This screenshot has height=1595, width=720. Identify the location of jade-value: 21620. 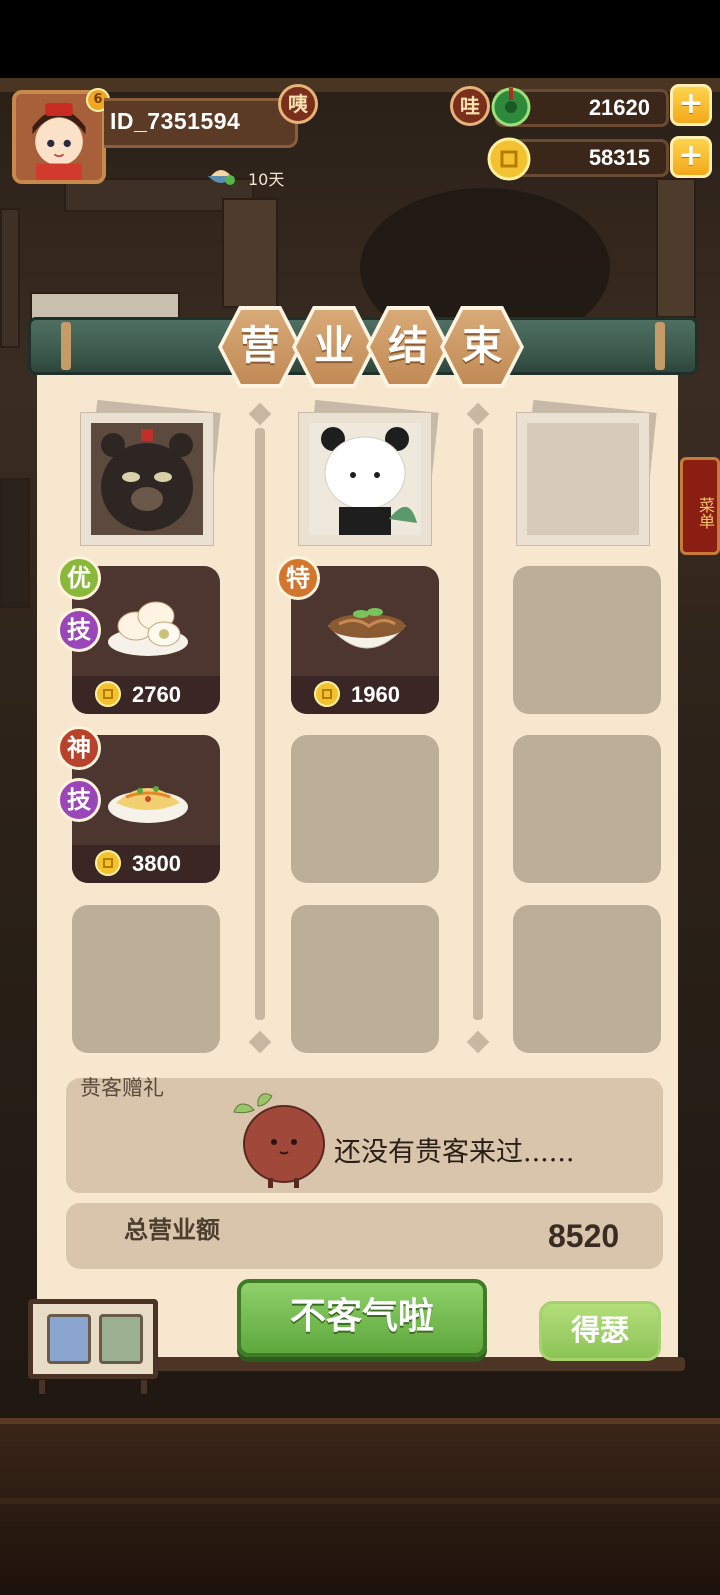
(619, 107).